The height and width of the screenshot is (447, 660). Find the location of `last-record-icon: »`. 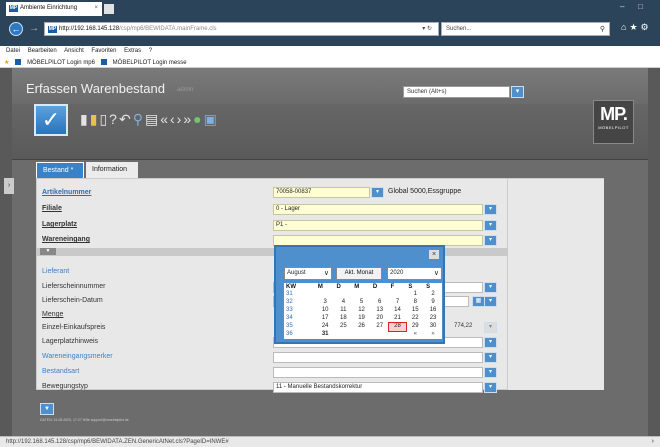

last-record-icon: » is located at coordinates (188, 119).